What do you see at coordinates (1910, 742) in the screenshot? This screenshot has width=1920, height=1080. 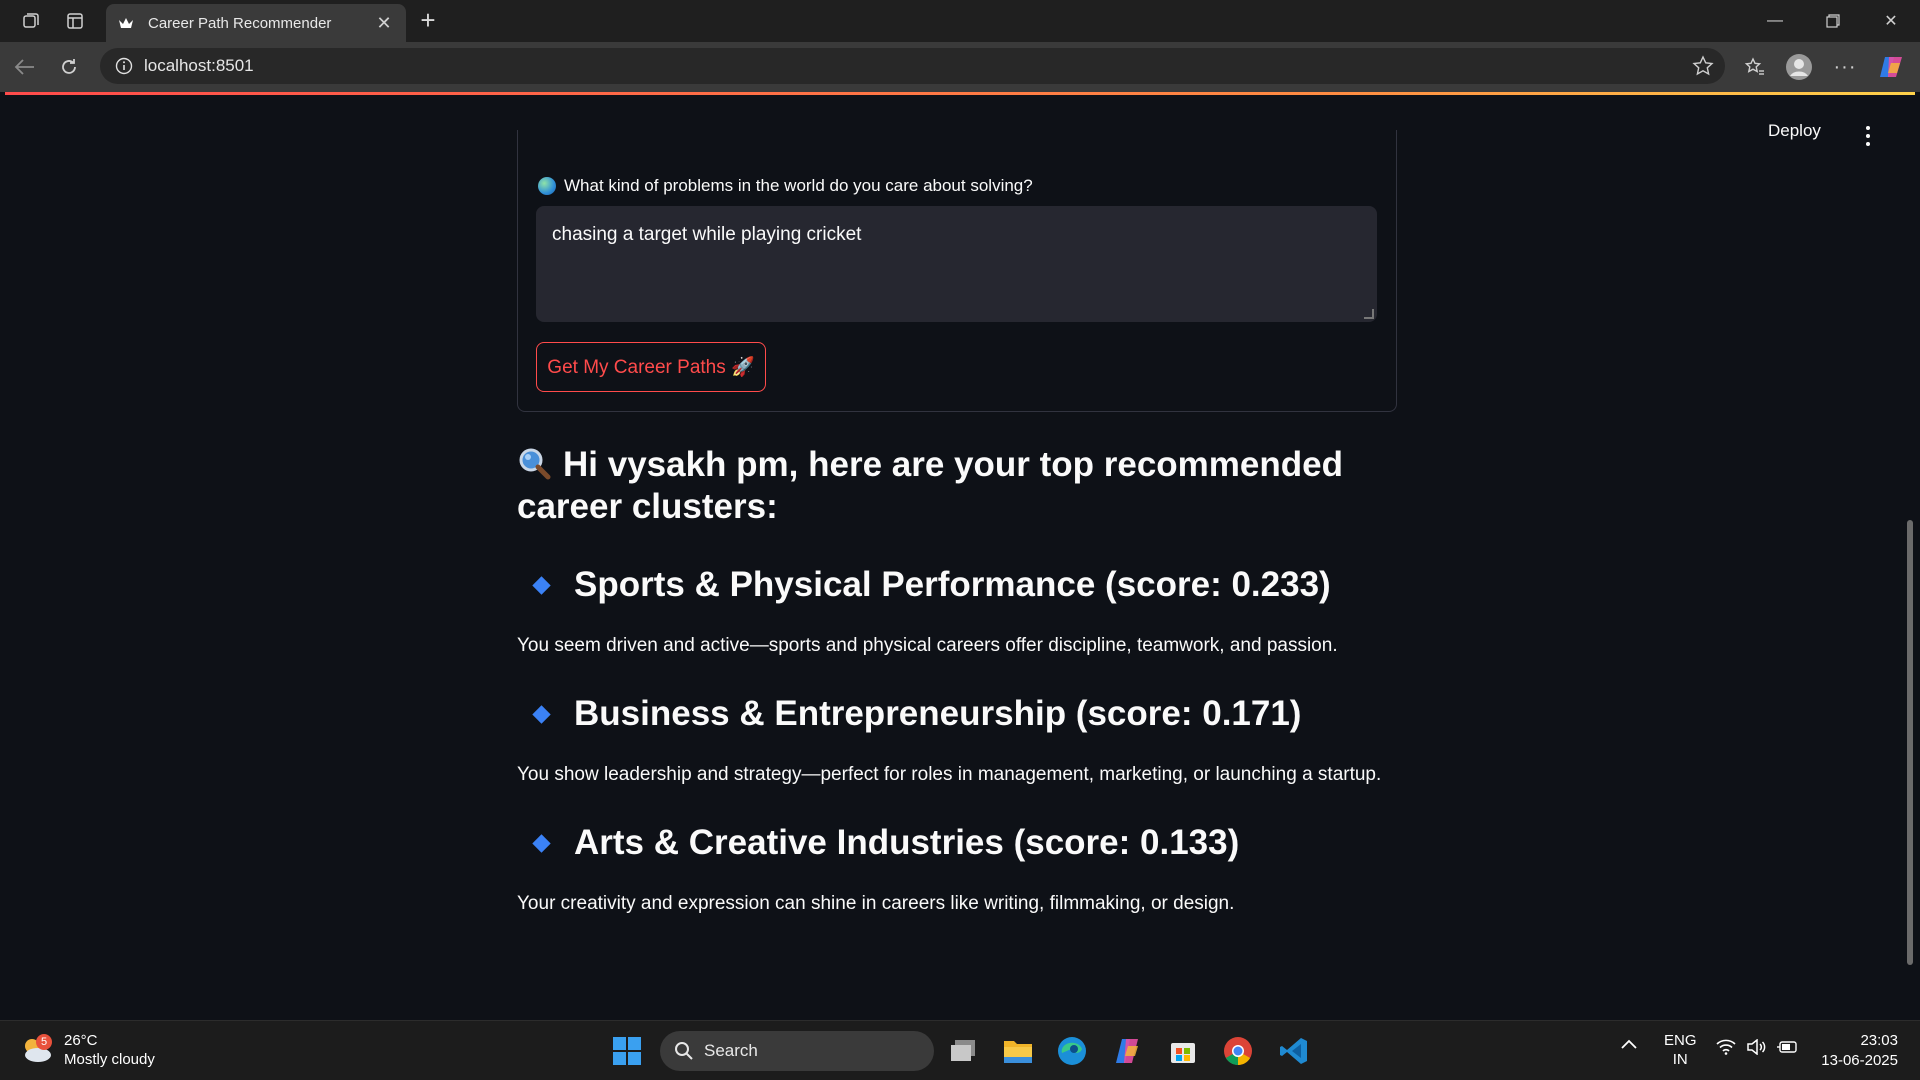 I see `page-scrollbar` at bounding box center [1910, 742].